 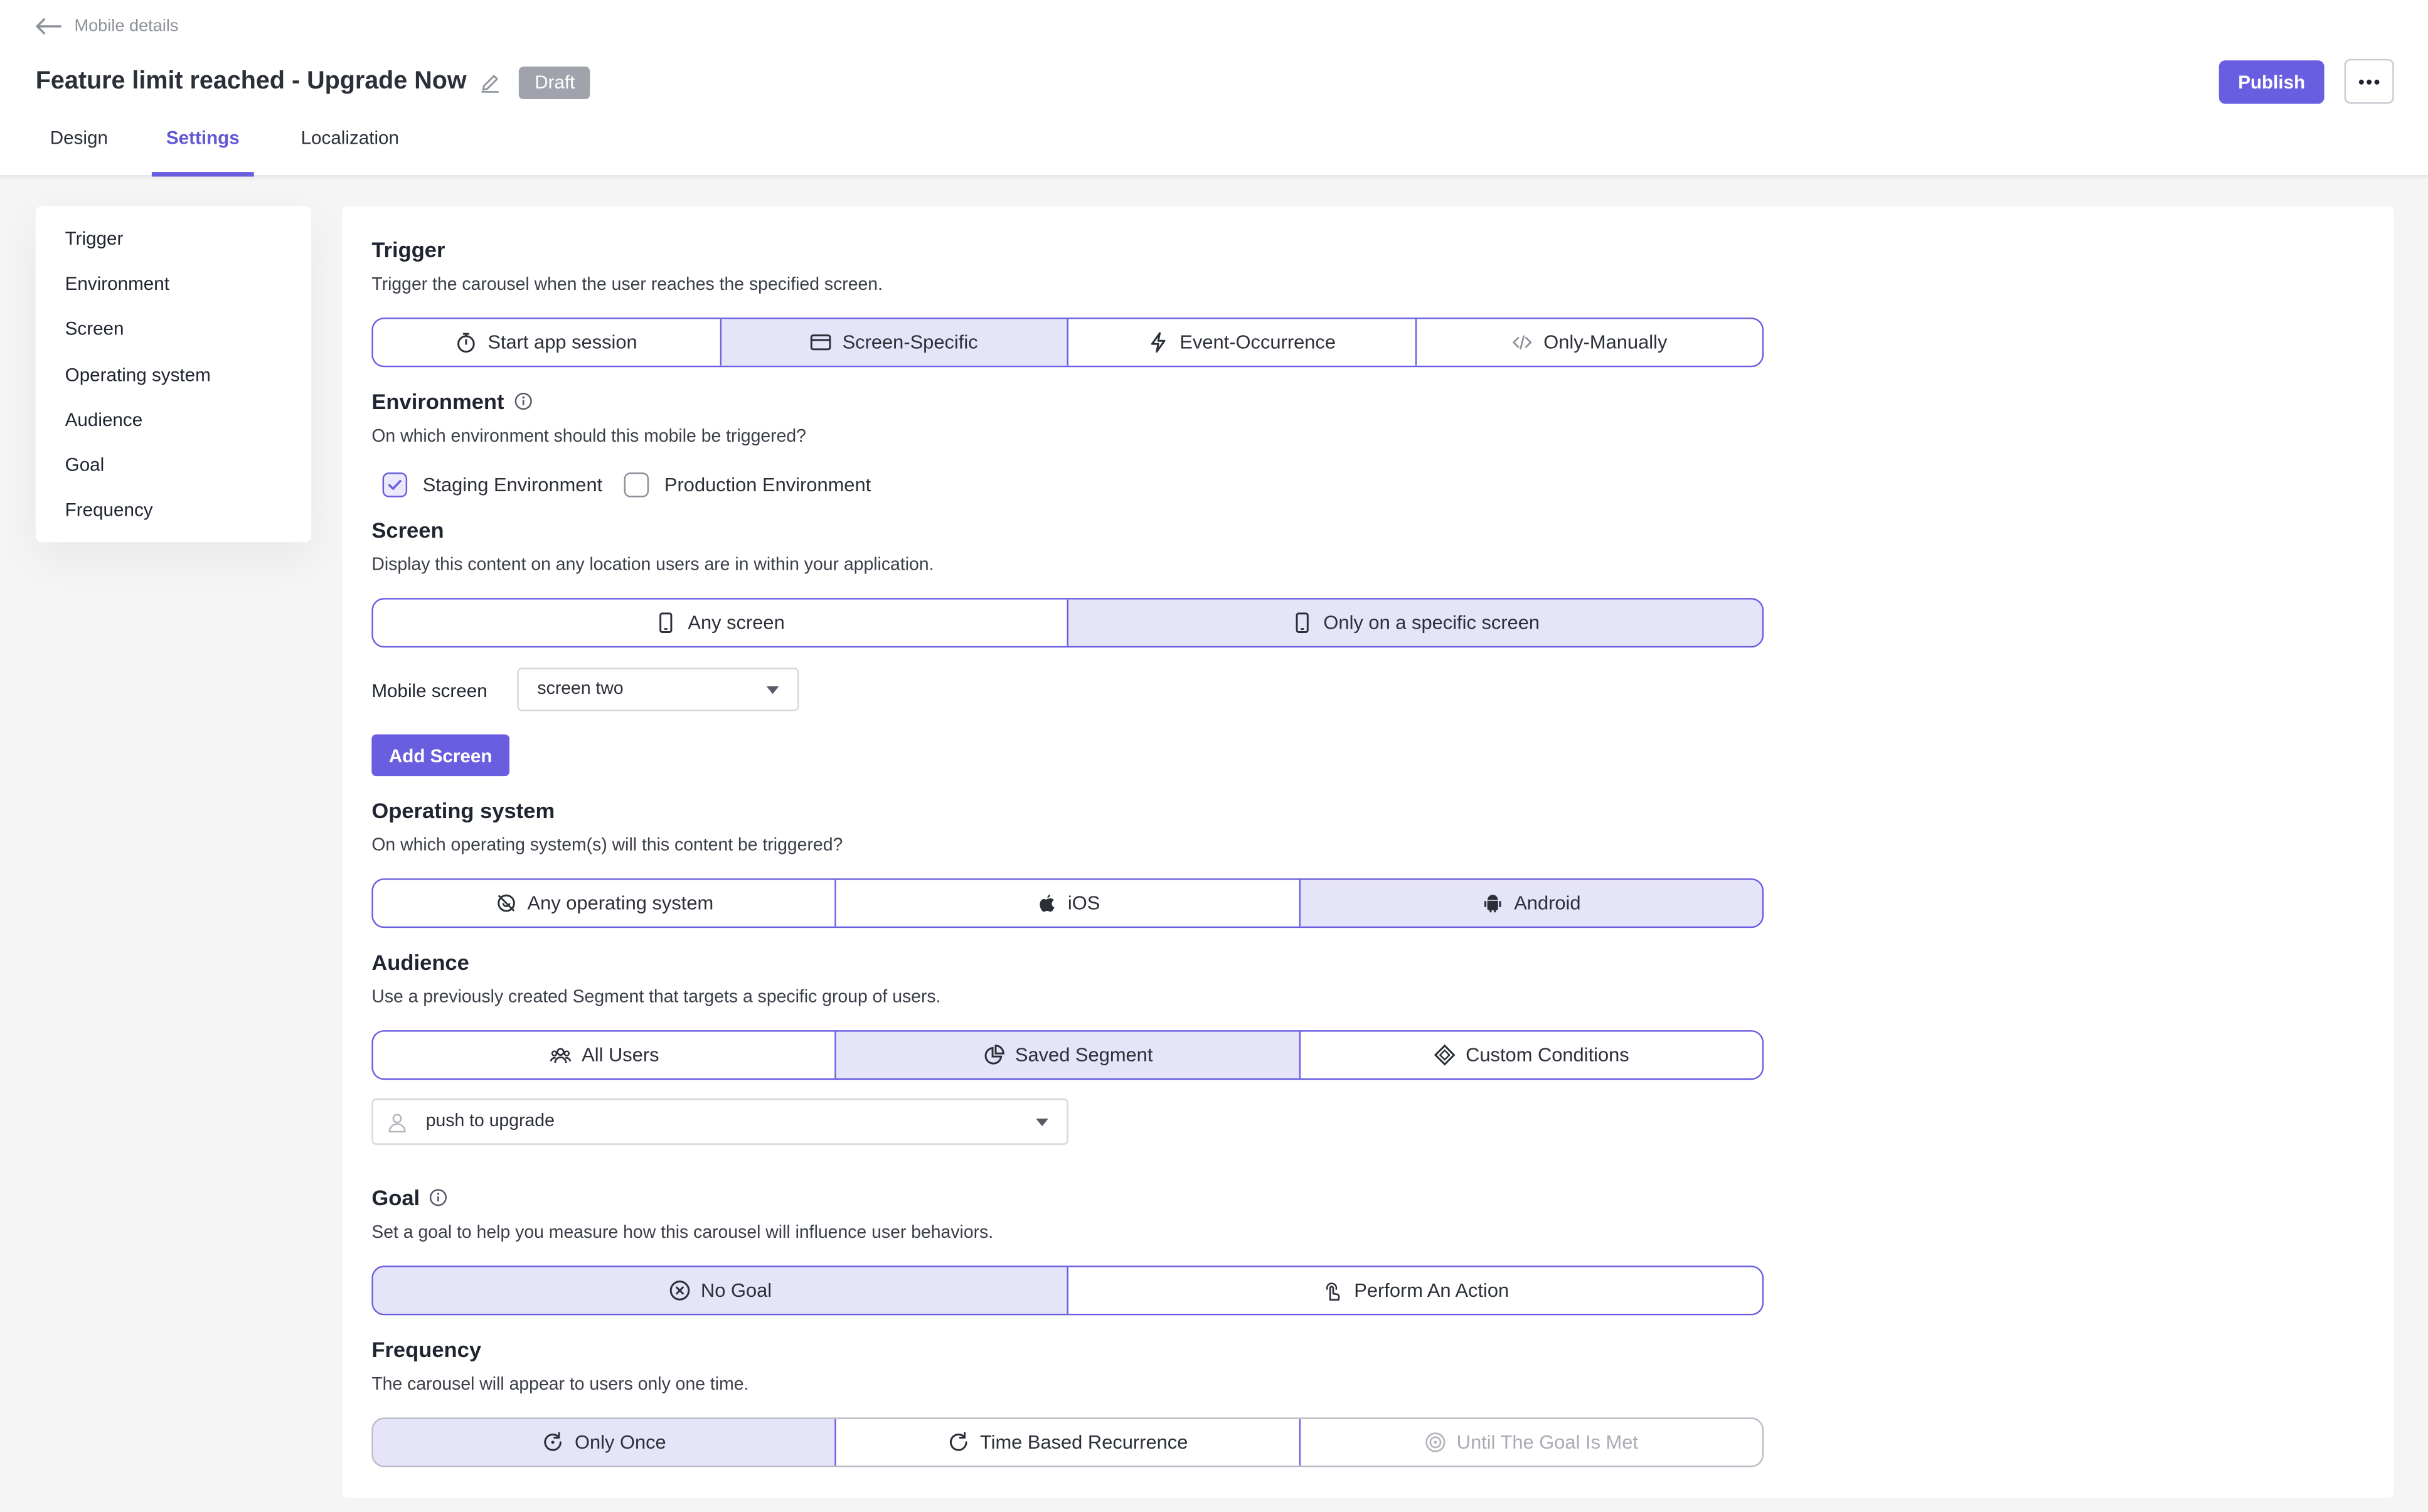 What do you see at coordinates (1046, 903) in the screenshot?
I see `apple-icon` at bounding box center [1046, 903].